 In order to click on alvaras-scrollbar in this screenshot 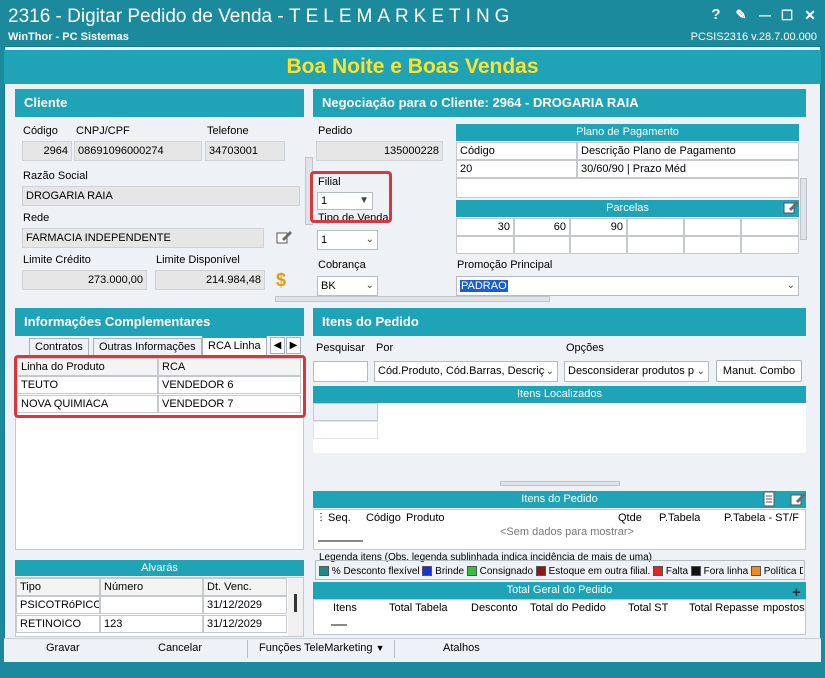, I will do `click(295, 607)`.